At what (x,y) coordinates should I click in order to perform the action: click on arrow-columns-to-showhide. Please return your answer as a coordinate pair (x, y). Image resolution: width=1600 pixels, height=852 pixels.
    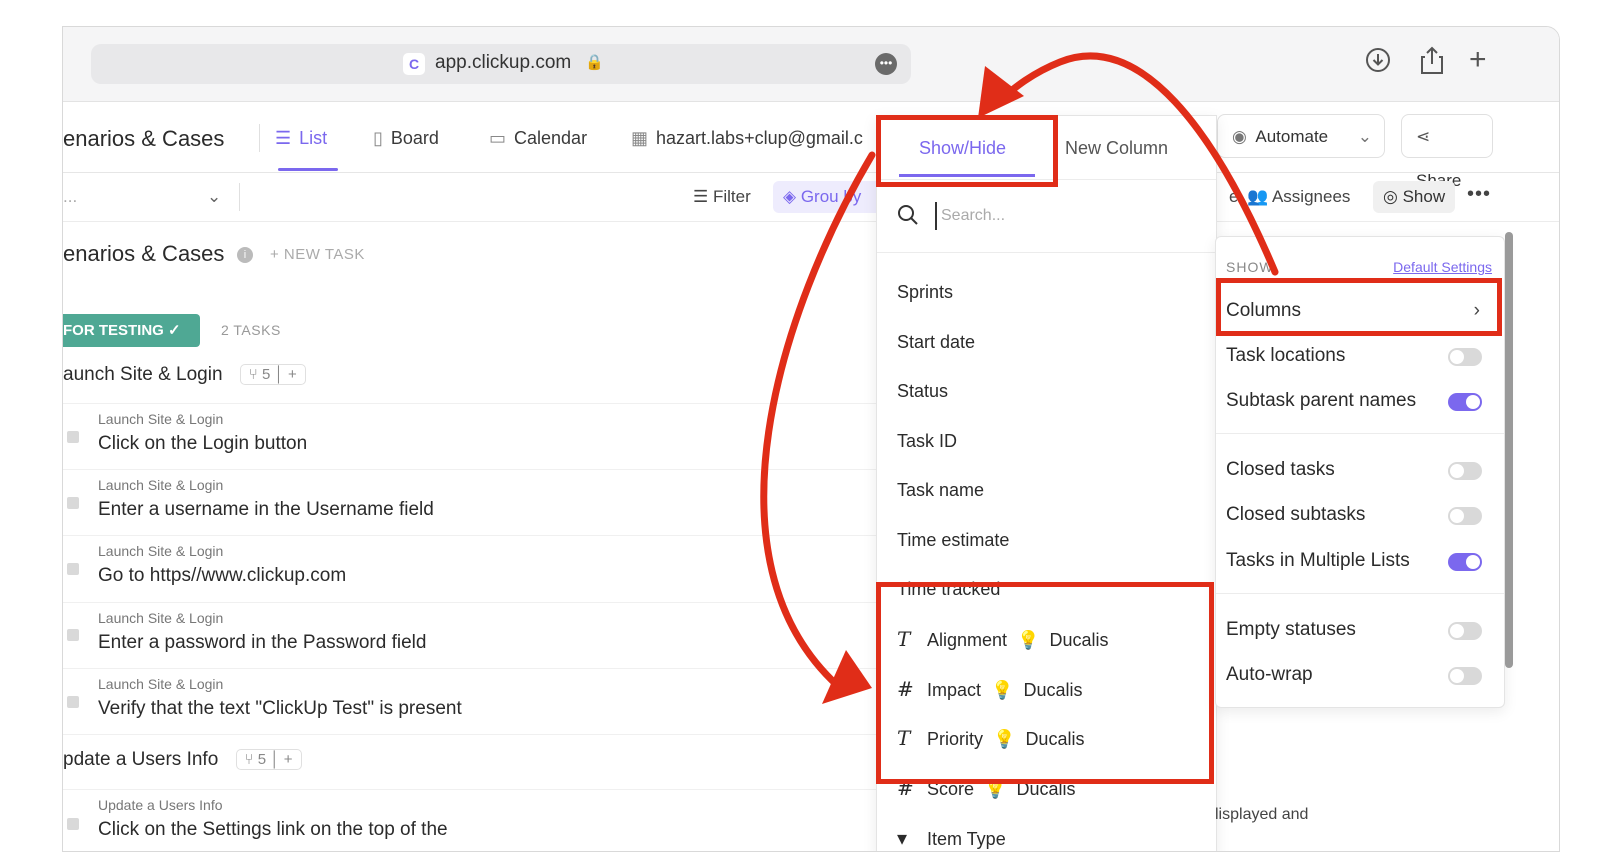
    Looking at the image, I should click on (1137, 164).